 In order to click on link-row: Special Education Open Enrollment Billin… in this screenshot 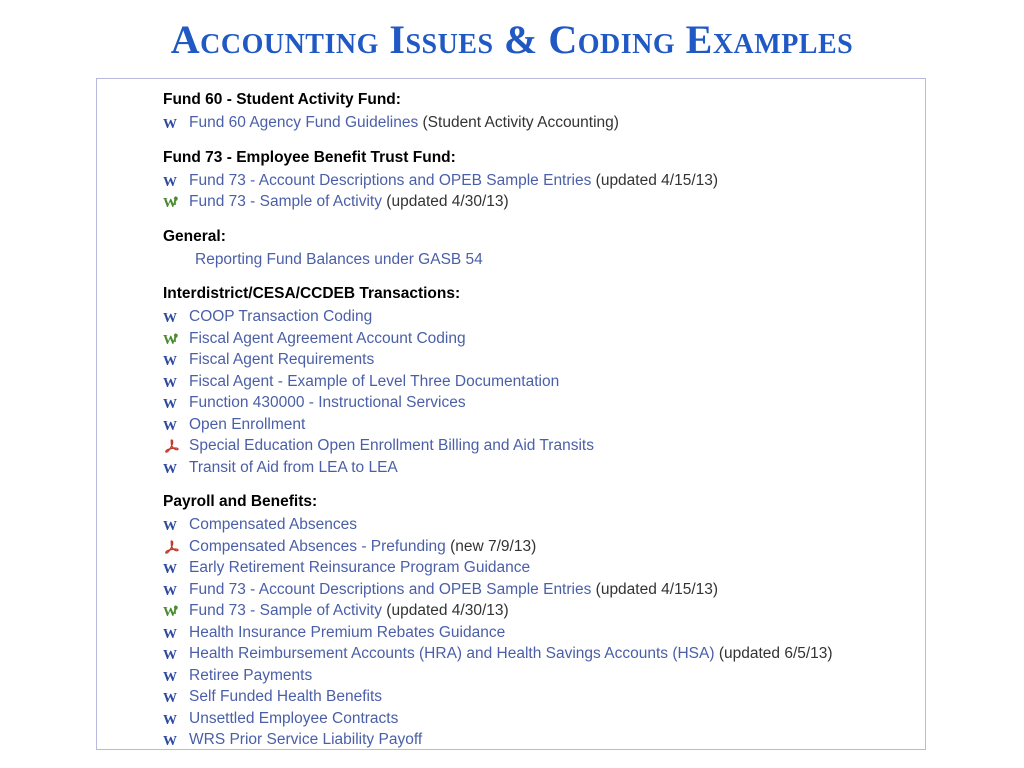, I will do `click(511, 446)`.